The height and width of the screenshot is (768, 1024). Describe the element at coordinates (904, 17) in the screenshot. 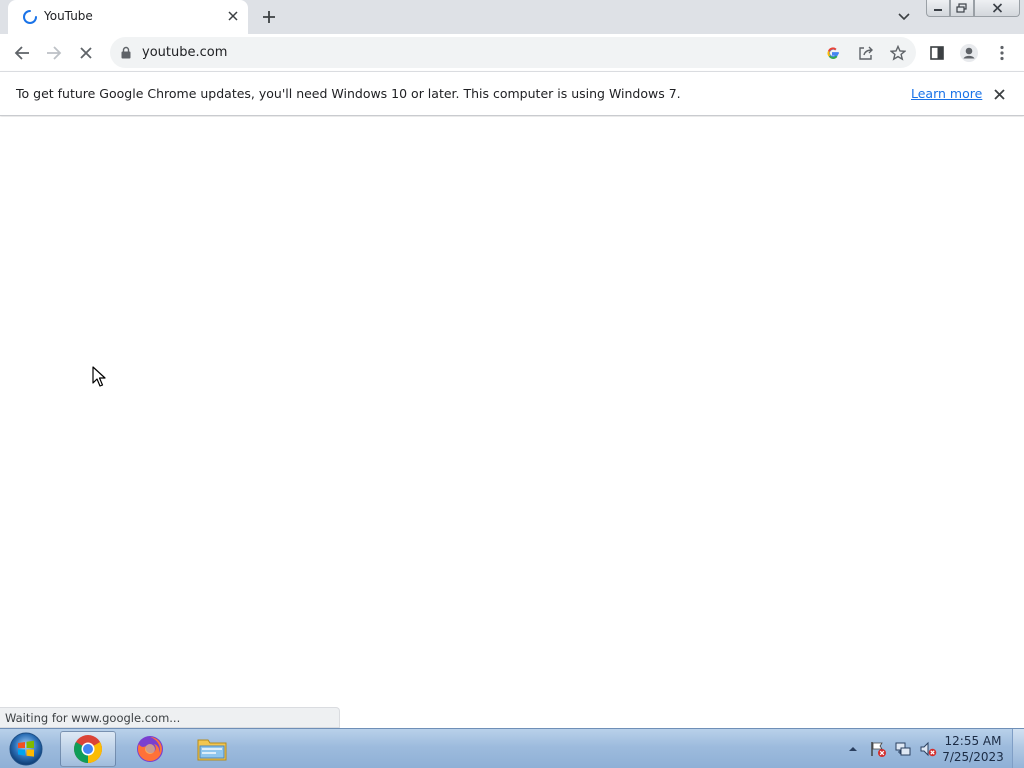

I see `tab-search-chevron-icon` at that location.